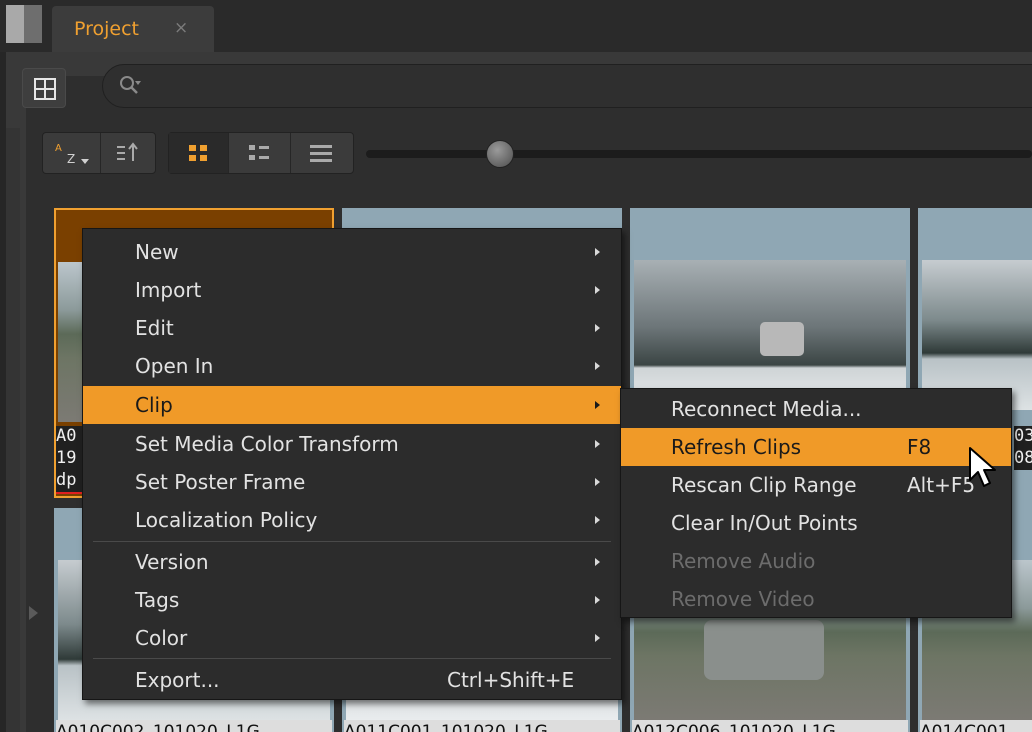  I want to click on clip-label: A010C002_101020_L1G, so click(194, 726).